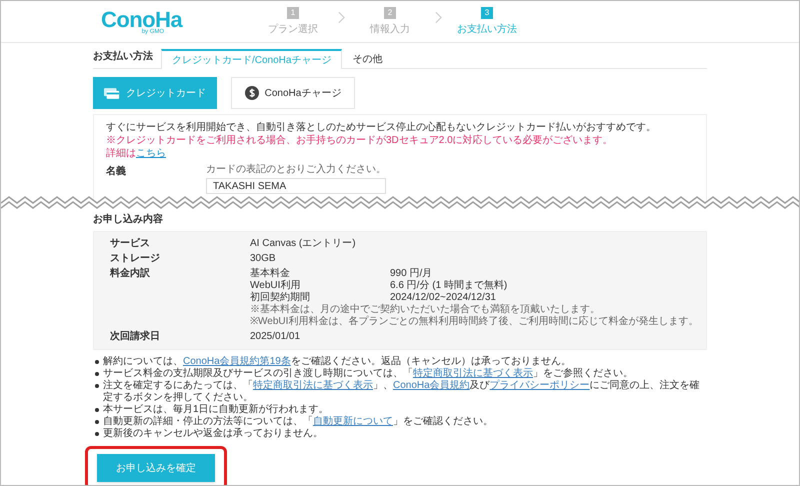 The image size is (800, 486). I want to click on detail-link: こちら, so click(151, 153).